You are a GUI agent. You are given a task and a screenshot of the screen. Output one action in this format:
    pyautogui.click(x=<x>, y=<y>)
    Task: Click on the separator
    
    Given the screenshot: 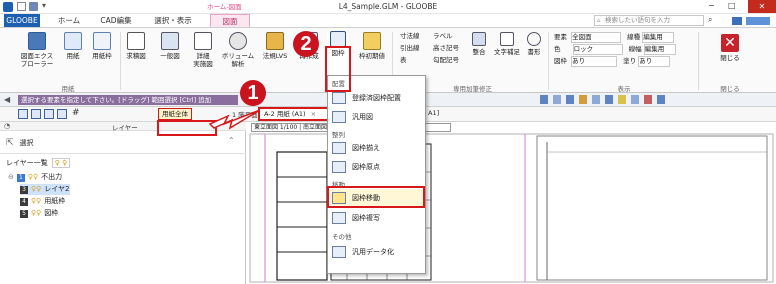 What is the action you would take?
    pyautogui.click(x=698, y=61)
    